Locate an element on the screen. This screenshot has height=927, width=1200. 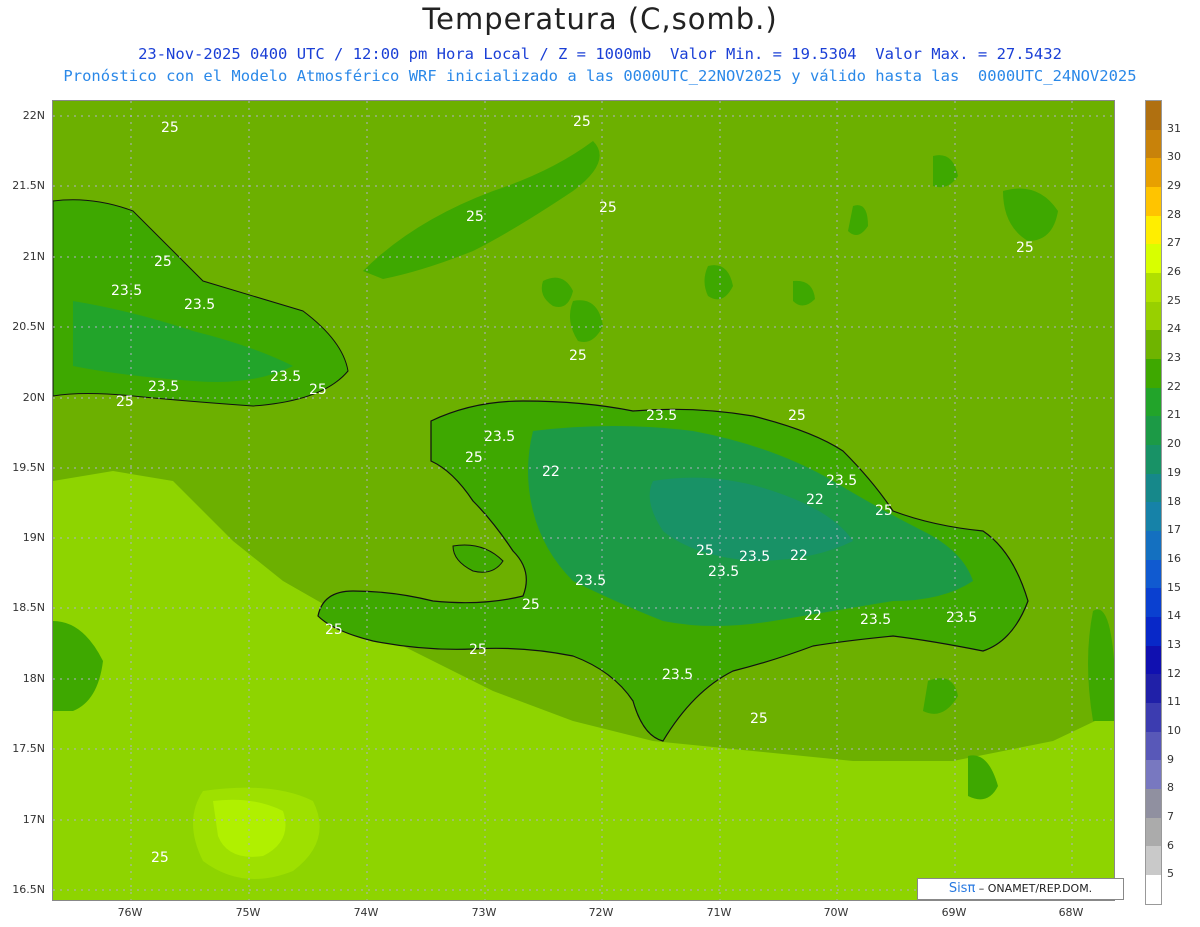
colorbar-label: 11 is located at coordinates (1174, 702).